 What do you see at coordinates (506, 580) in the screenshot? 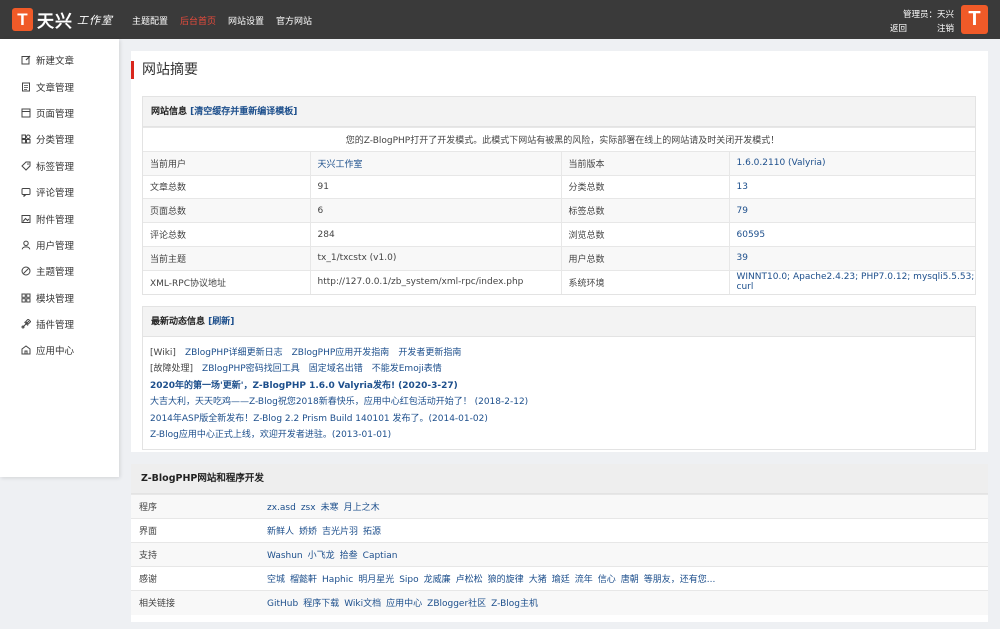
I see `credits-link: 狼的旋律` at bounding box center [506, 580].